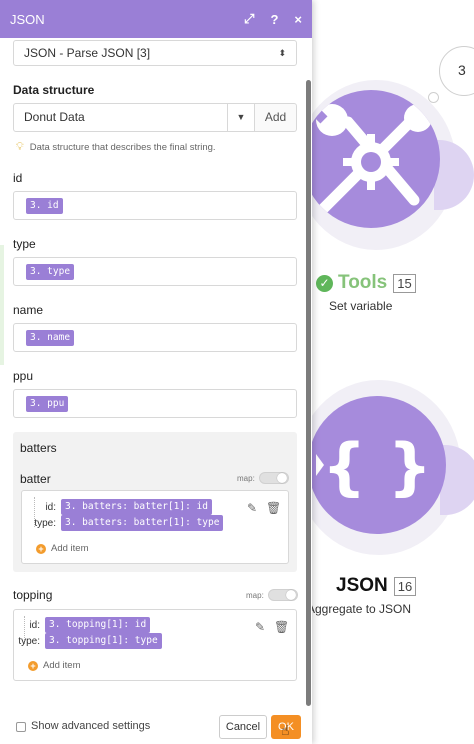 The height and width of the screenshot is (744, 474). I want to click on thought-bubble: 3, so click(456, 71).